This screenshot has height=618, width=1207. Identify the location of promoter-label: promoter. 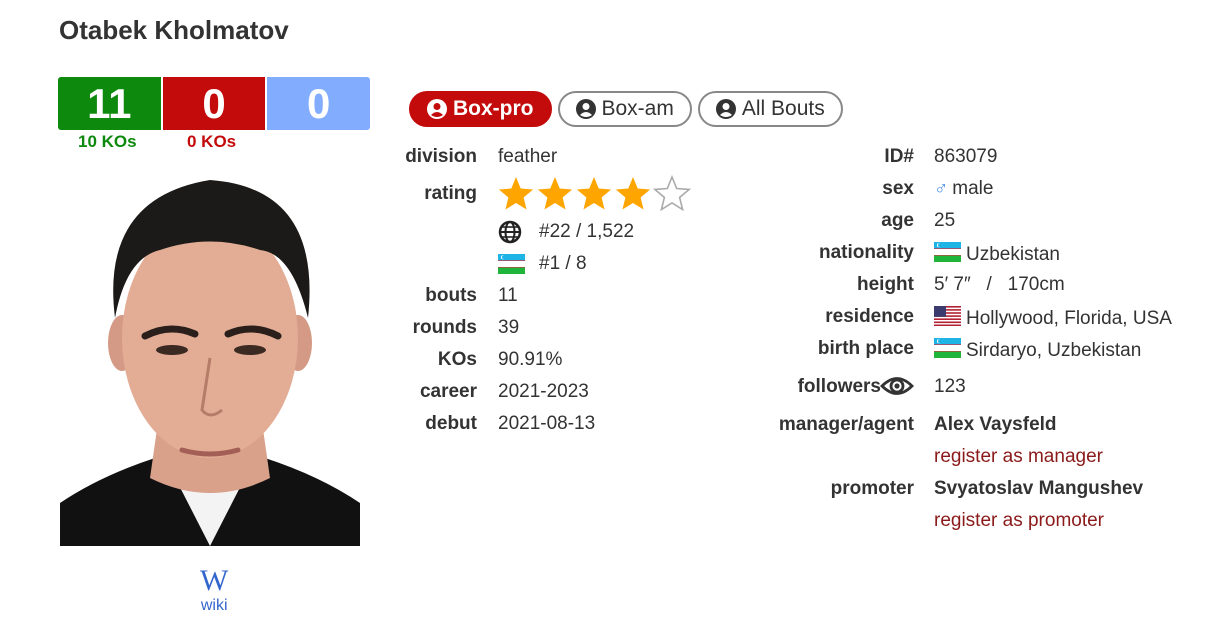
(872, 488).